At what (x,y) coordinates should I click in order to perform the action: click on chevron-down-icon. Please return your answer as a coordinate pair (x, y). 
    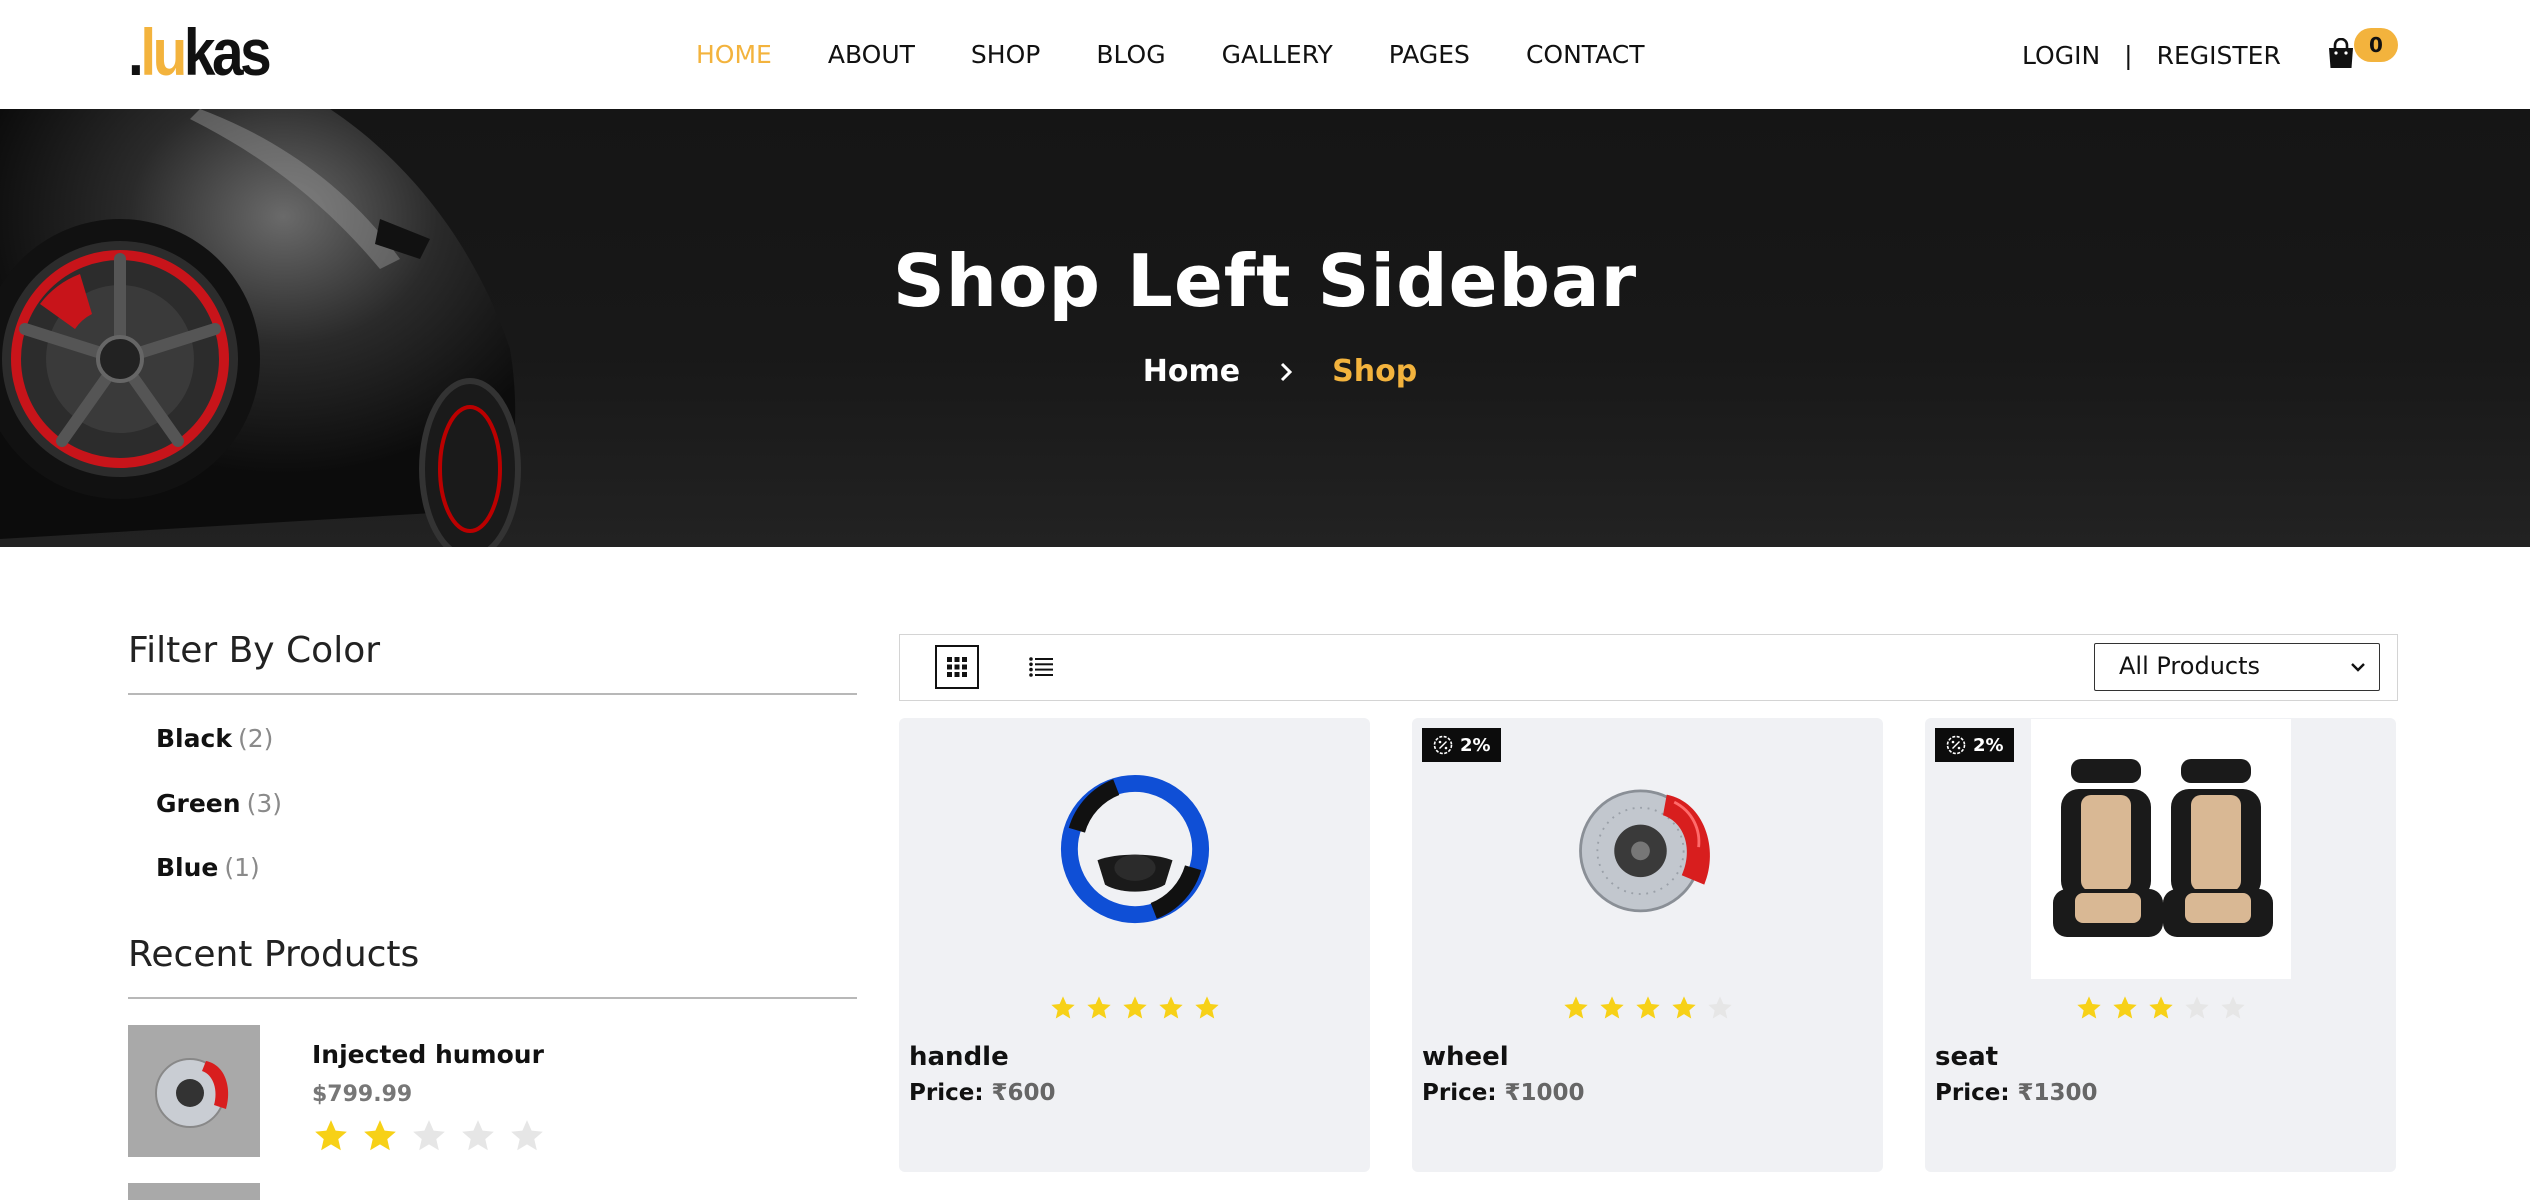
    Looking at the image, I should click on (2358, 667).